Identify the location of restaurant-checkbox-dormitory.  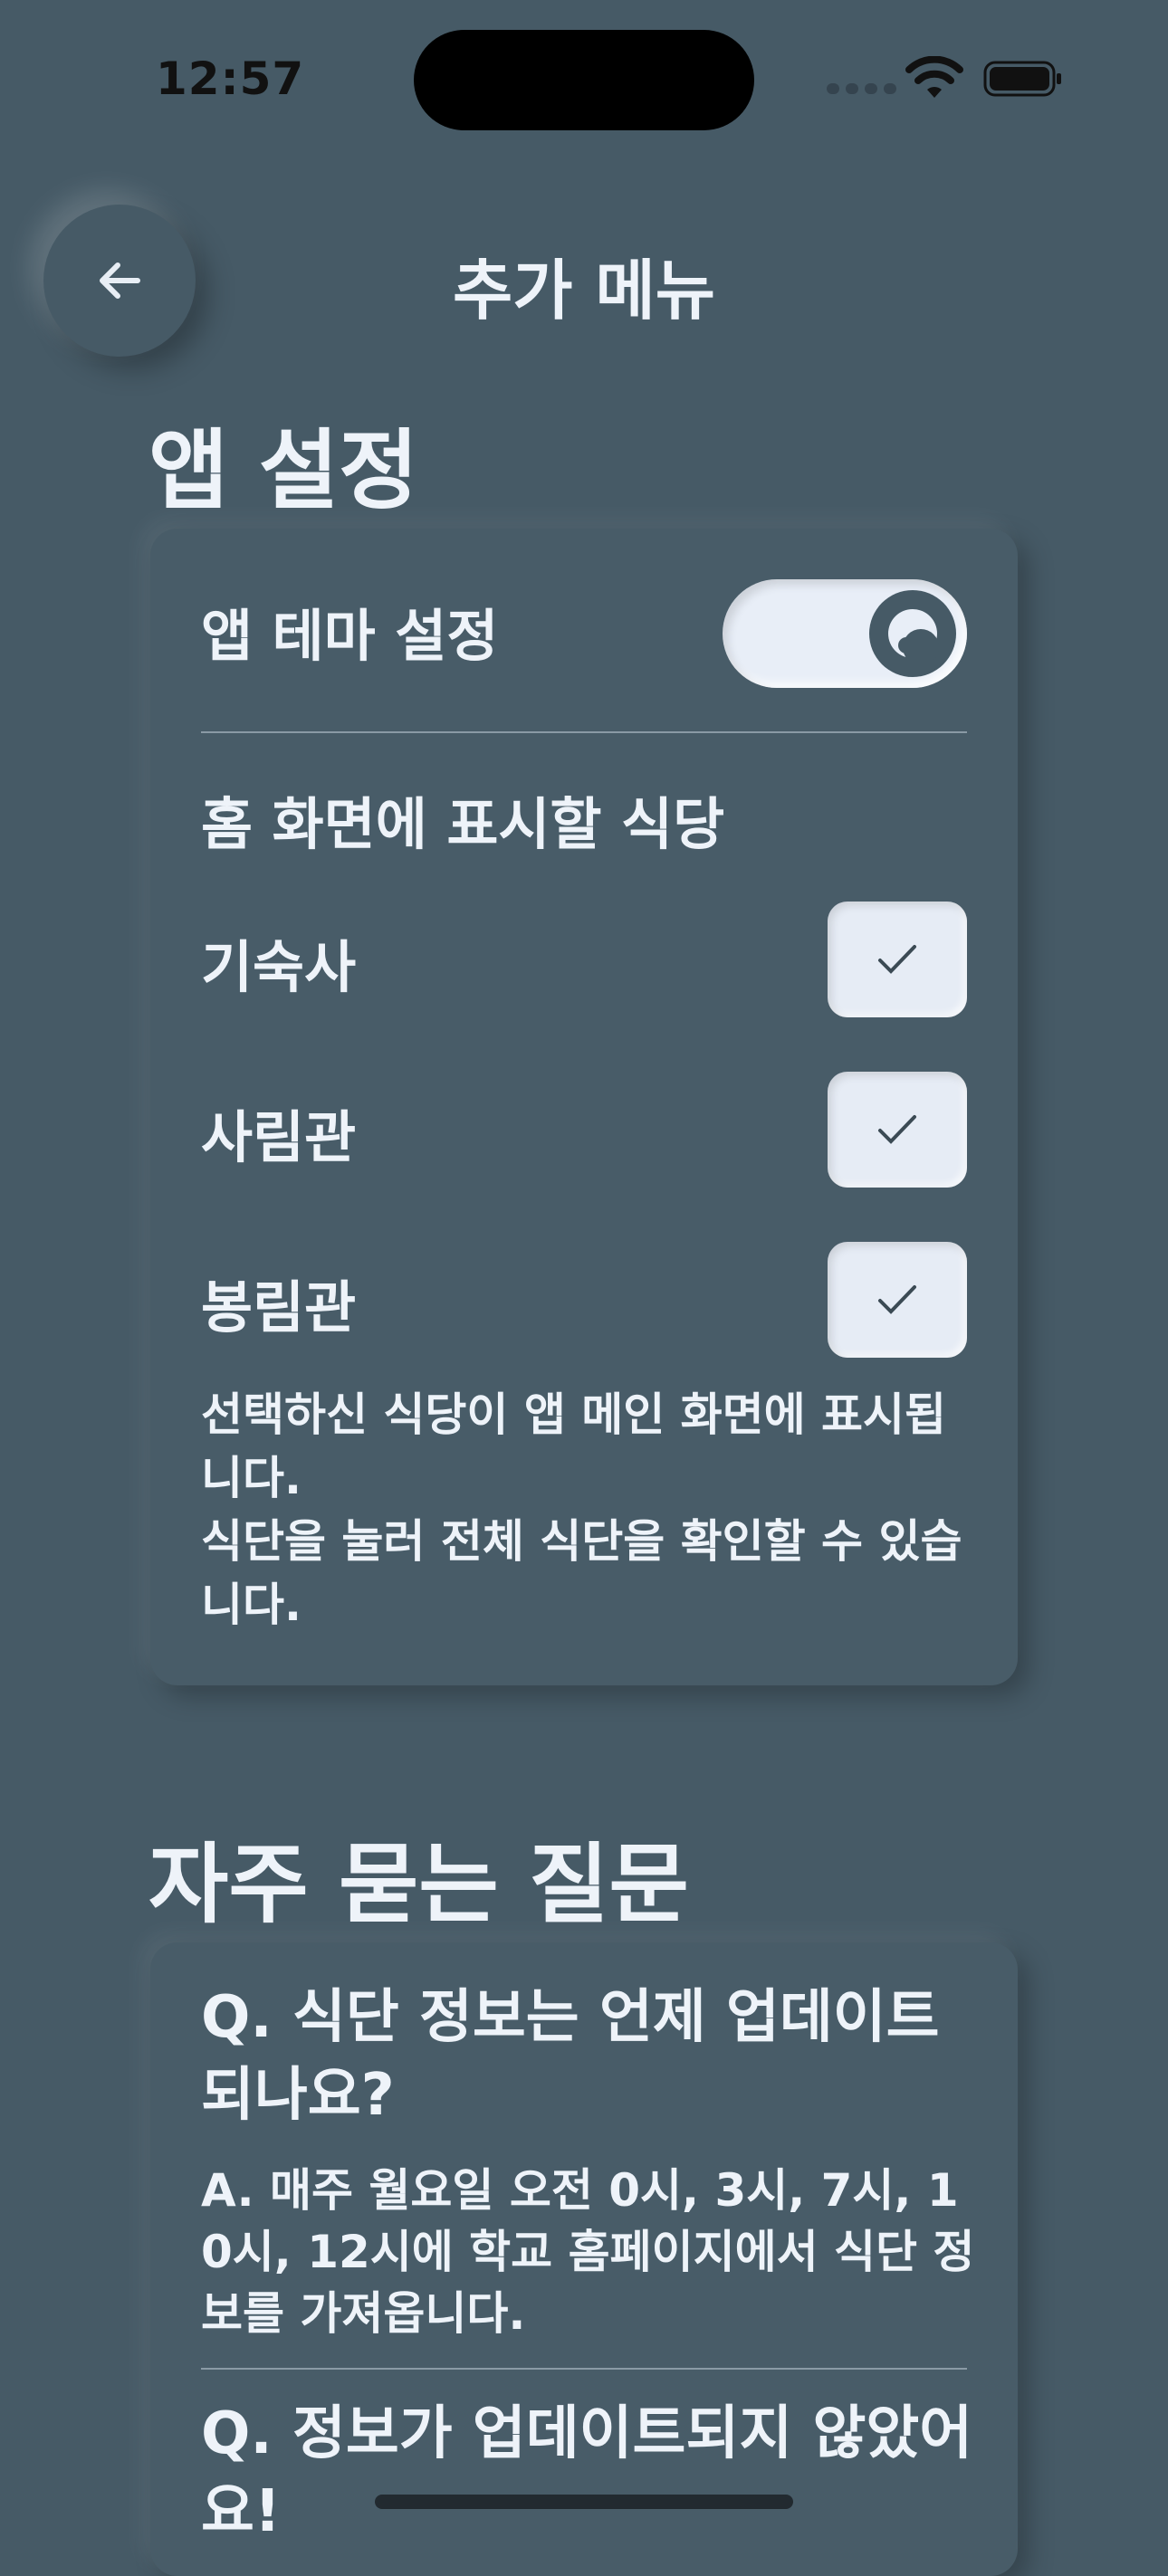
(897, 960).